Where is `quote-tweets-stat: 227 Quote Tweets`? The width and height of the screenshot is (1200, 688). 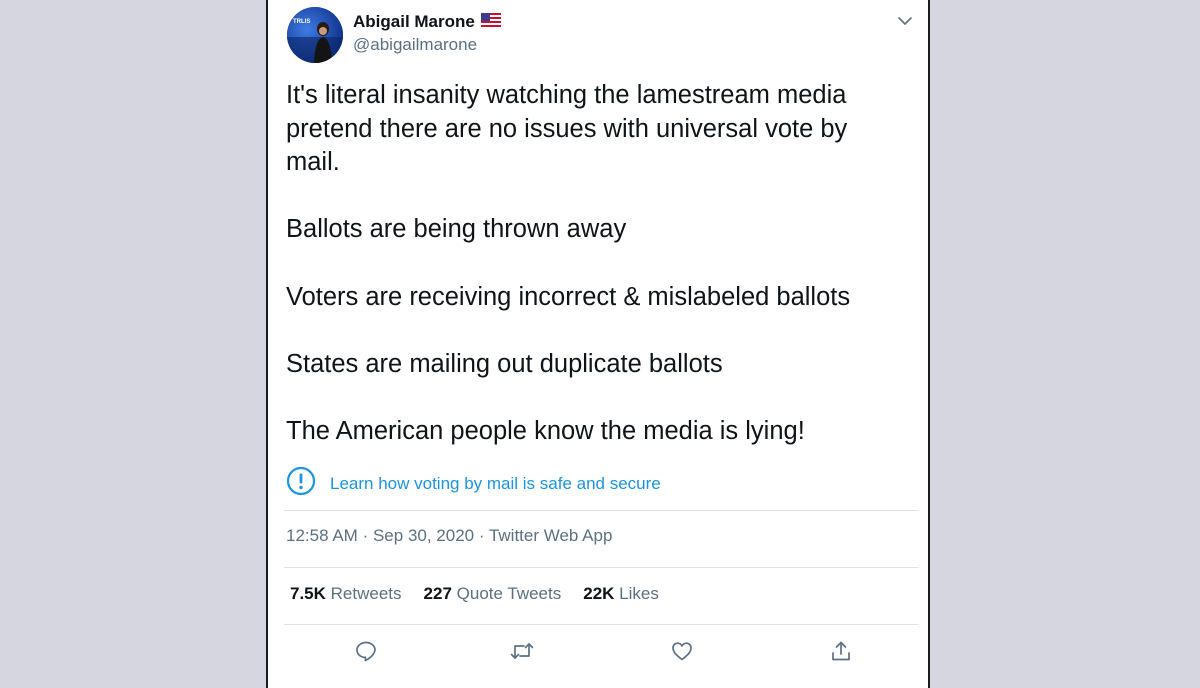 quote-tweets-stat: 227 Quote Tweets is located at coordinates (493, 594).